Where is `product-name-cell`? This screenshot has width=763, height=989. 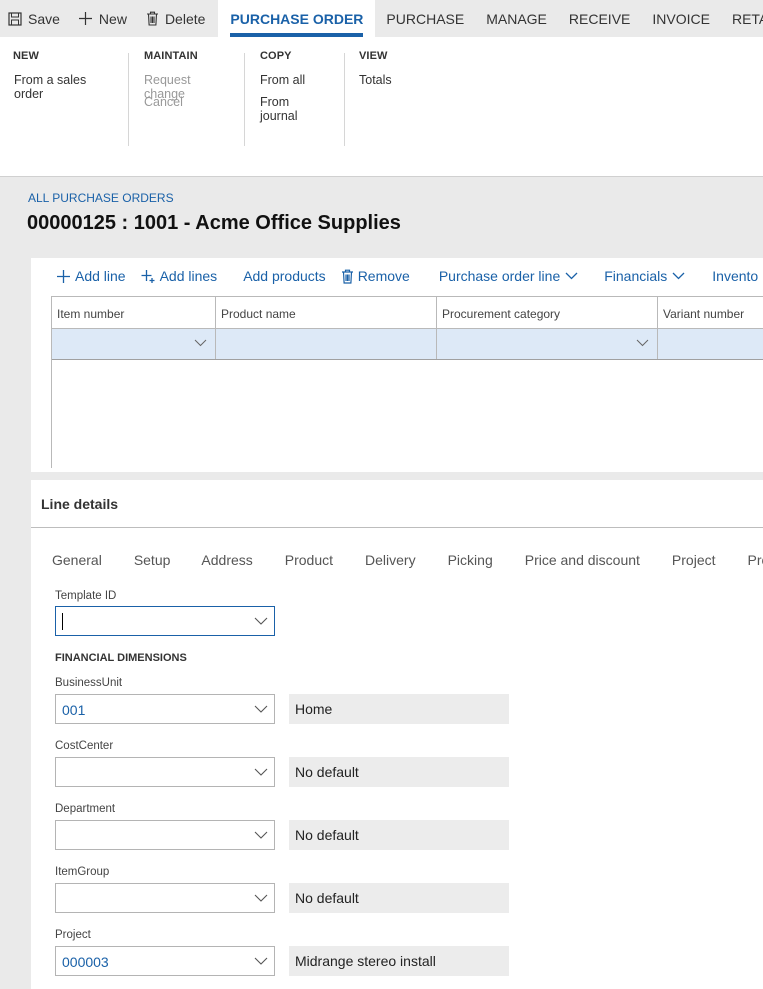
product-name-cell is located at coordinates (326, 344).